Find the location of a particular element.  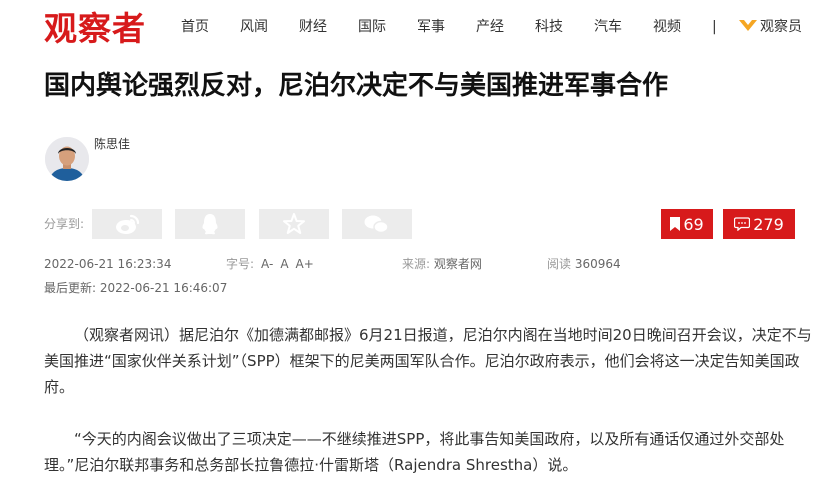

article-title: 国内舆论强烈反对，尼泊尔决定不与美国推进军事合作 is located at coordinates (356, 86).